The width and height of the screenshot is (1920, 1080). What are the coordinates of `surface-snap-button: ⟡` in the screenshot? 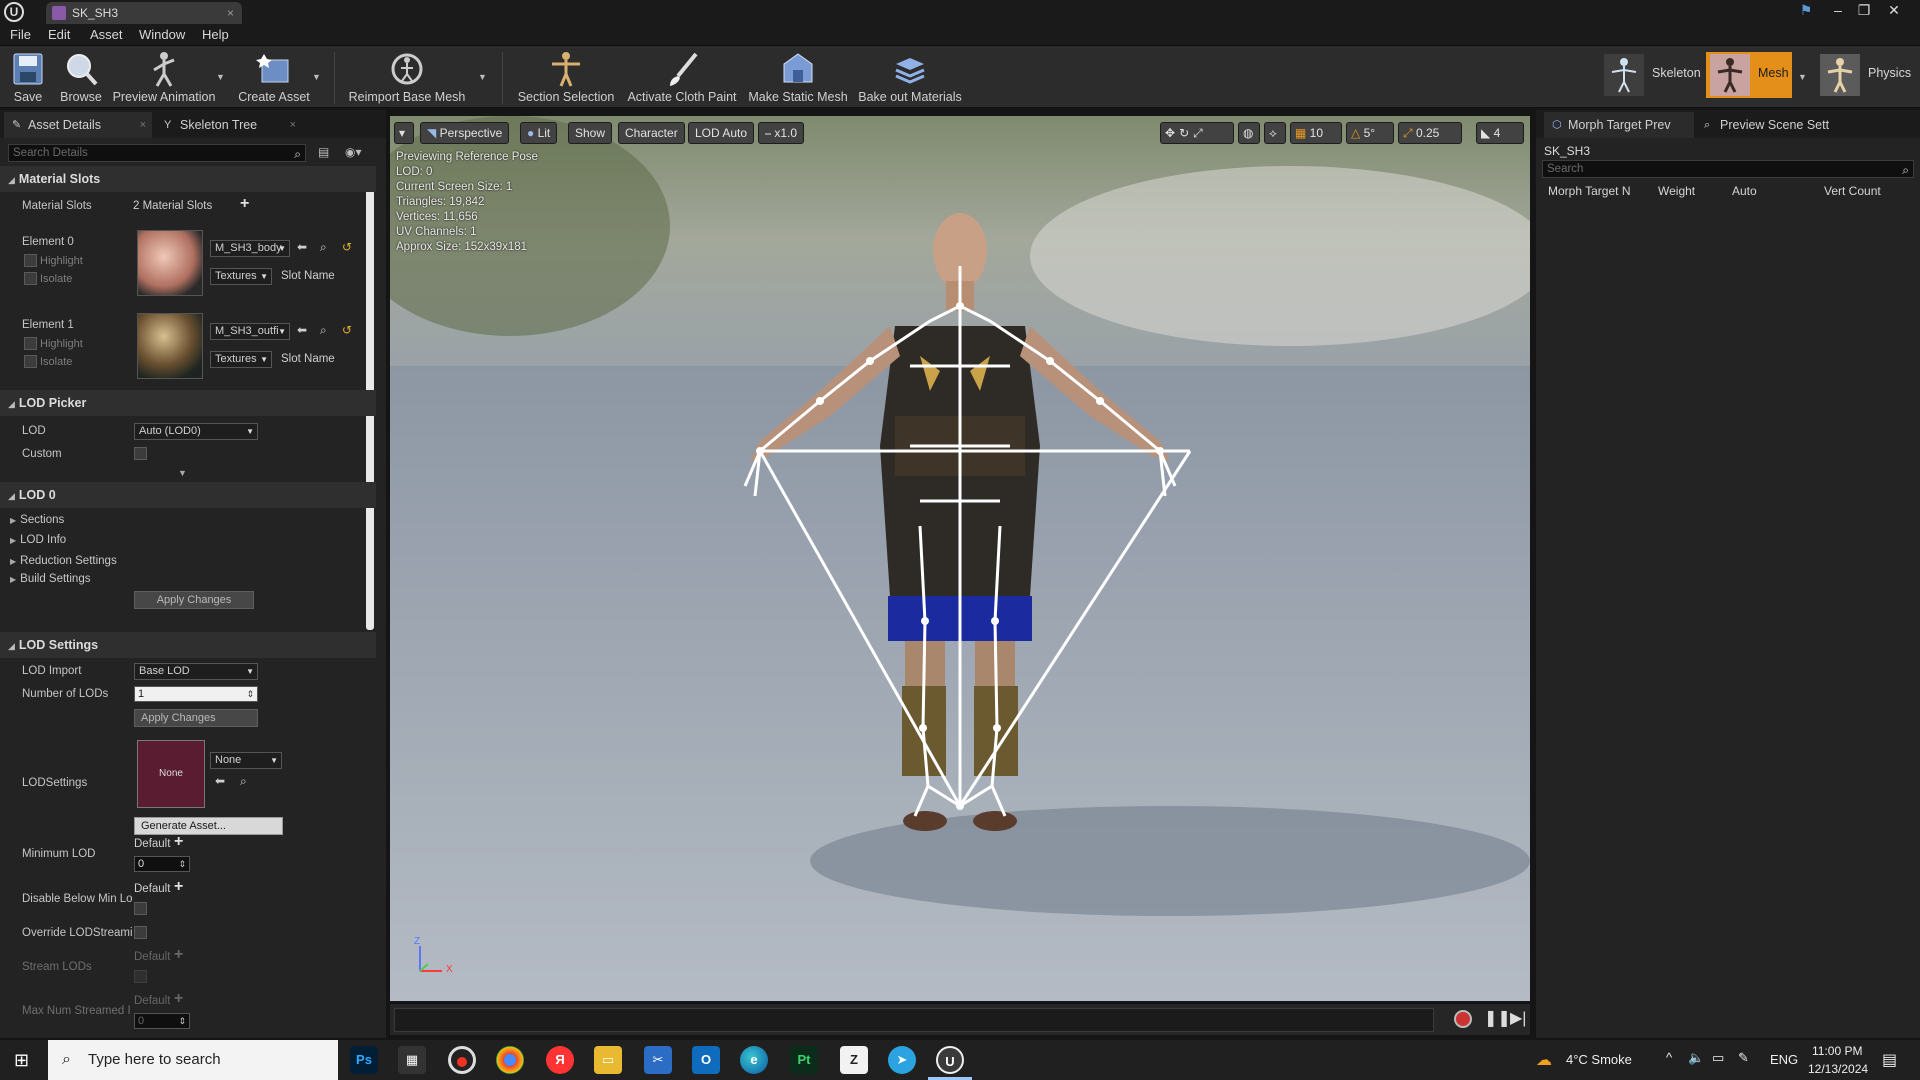 It's located at (1275, 133).